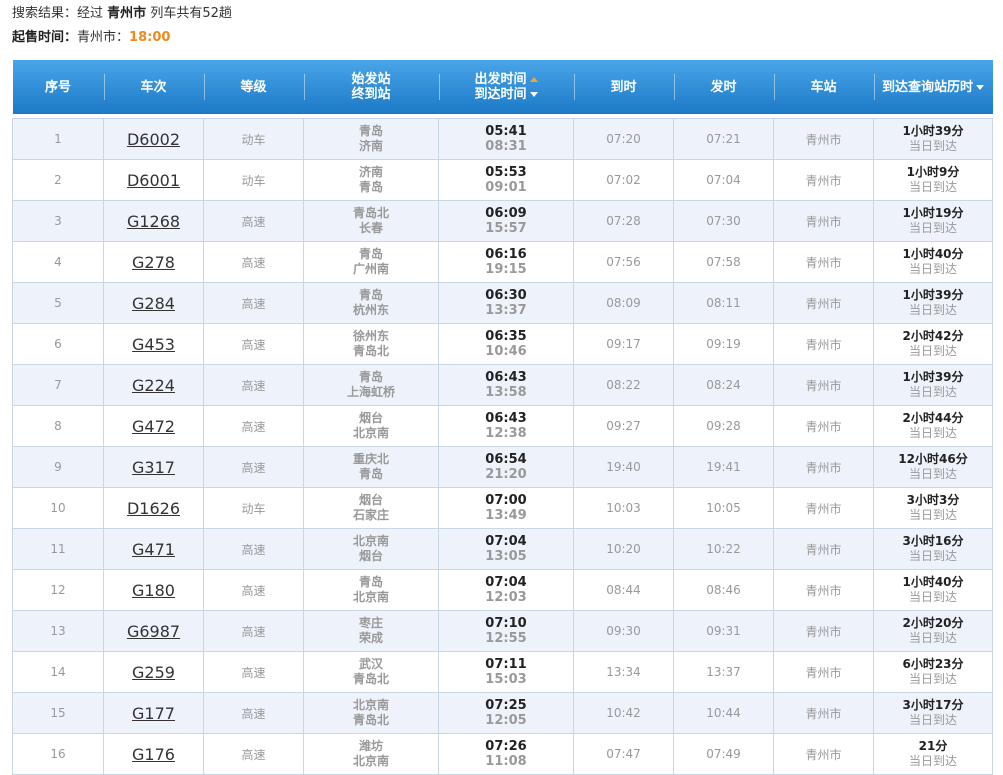  I want to click on stations-cell: 青岛 杭州东, so click(371, 303).